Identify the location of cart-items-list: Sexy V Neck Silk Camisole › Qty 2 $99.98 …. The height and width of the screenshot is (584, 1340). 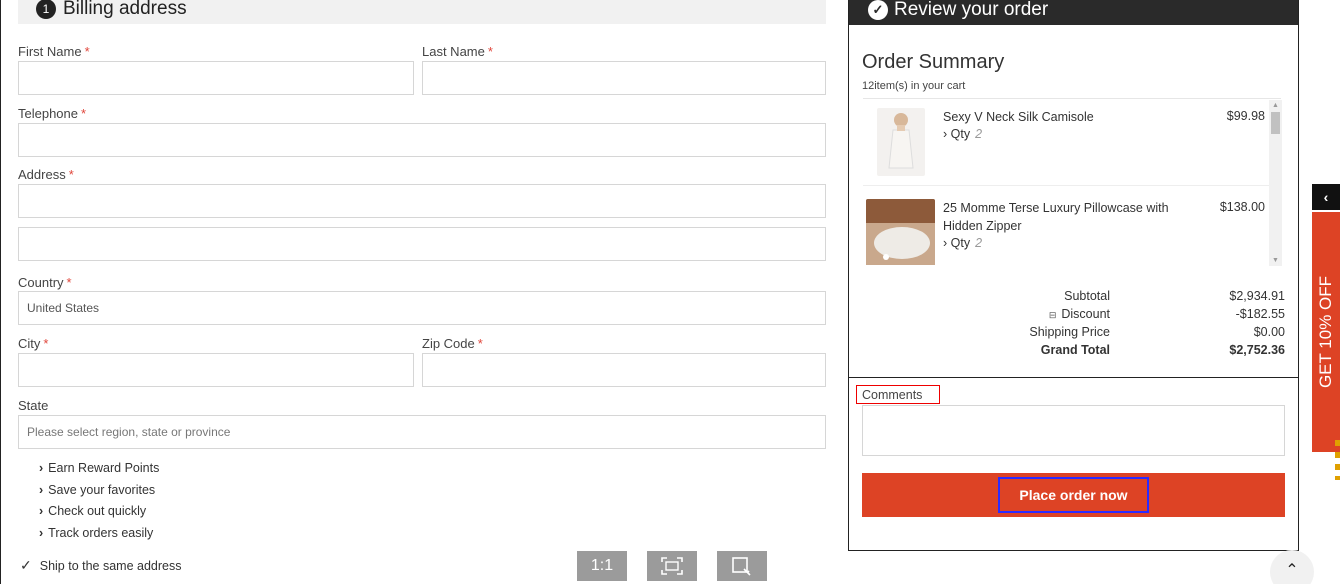
(1072, 181).